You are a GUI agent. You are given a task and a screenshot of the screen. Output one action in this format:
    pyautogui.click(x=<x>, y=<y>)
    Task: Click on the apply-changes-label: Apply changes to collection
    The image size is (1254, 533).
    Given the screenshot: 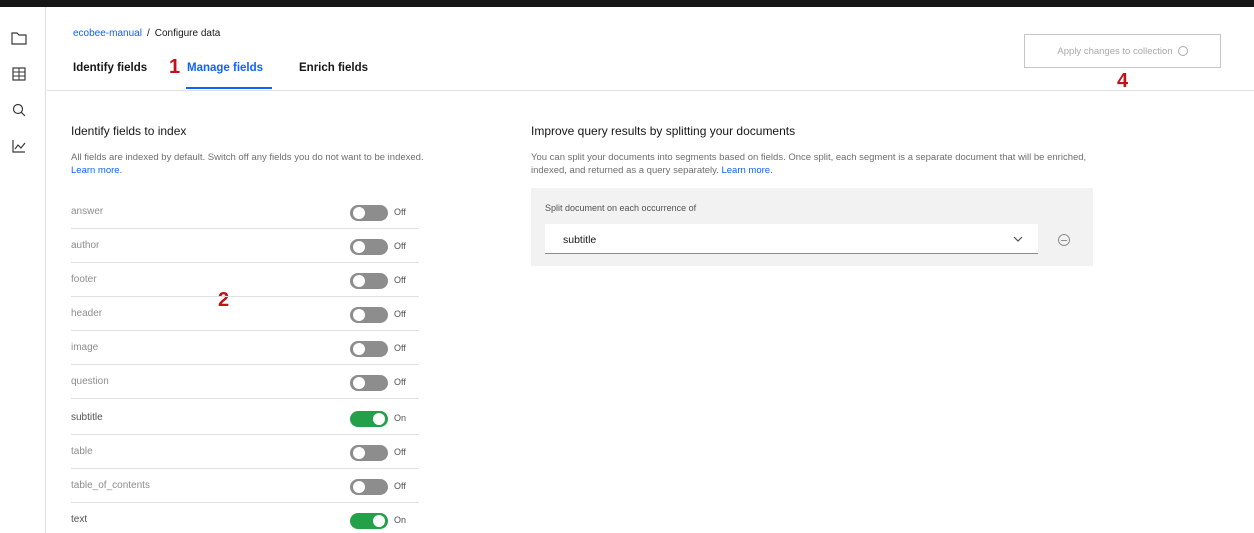 What is the action you would take?
    pyautogui.click(x=1115, y=51)
    